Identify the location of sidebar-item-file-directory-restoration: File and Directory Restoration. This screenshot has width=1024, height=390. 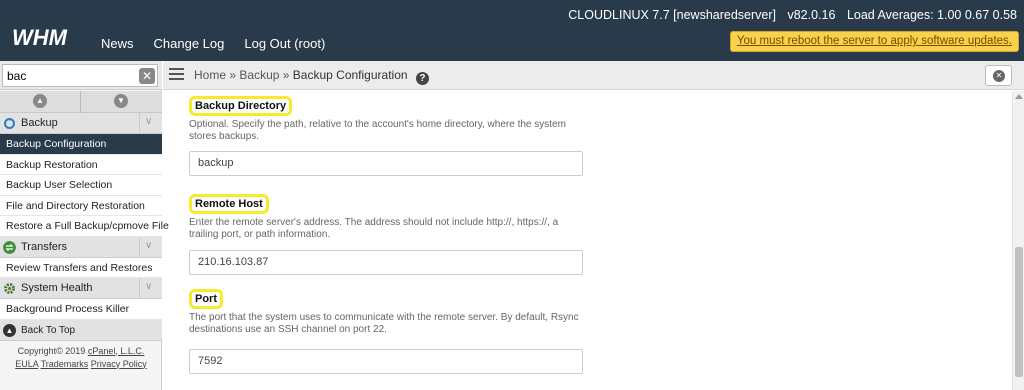
(81, 205).